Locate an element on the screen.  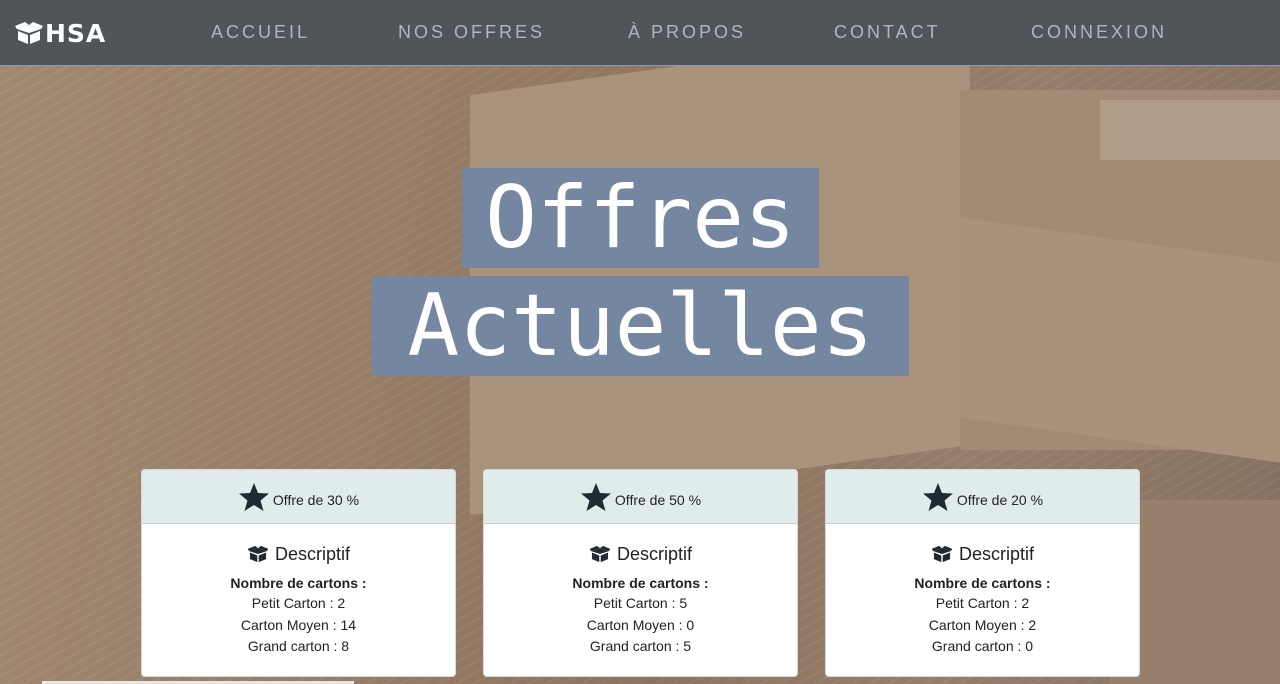
medium-box-count: Carton Moyen : 14 is located at coordinates (298, 624).